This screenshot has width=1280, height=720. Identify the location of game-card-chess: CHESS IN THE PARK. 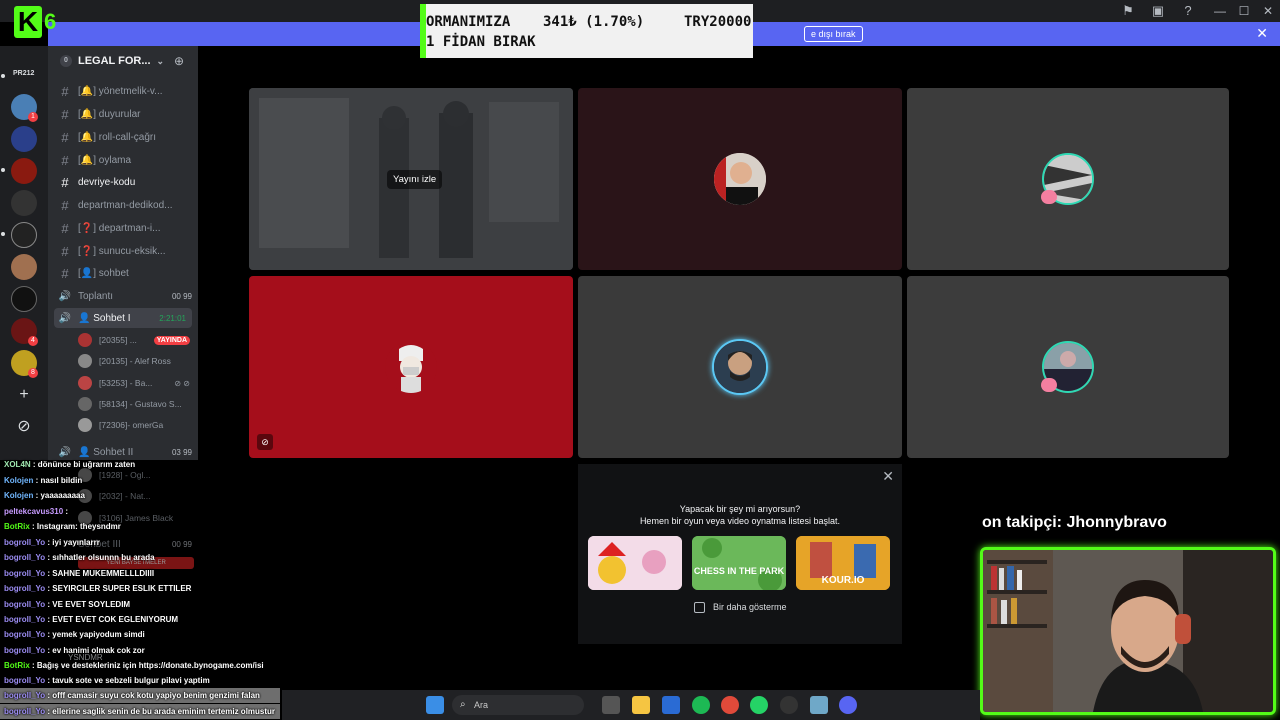
(739, 563).